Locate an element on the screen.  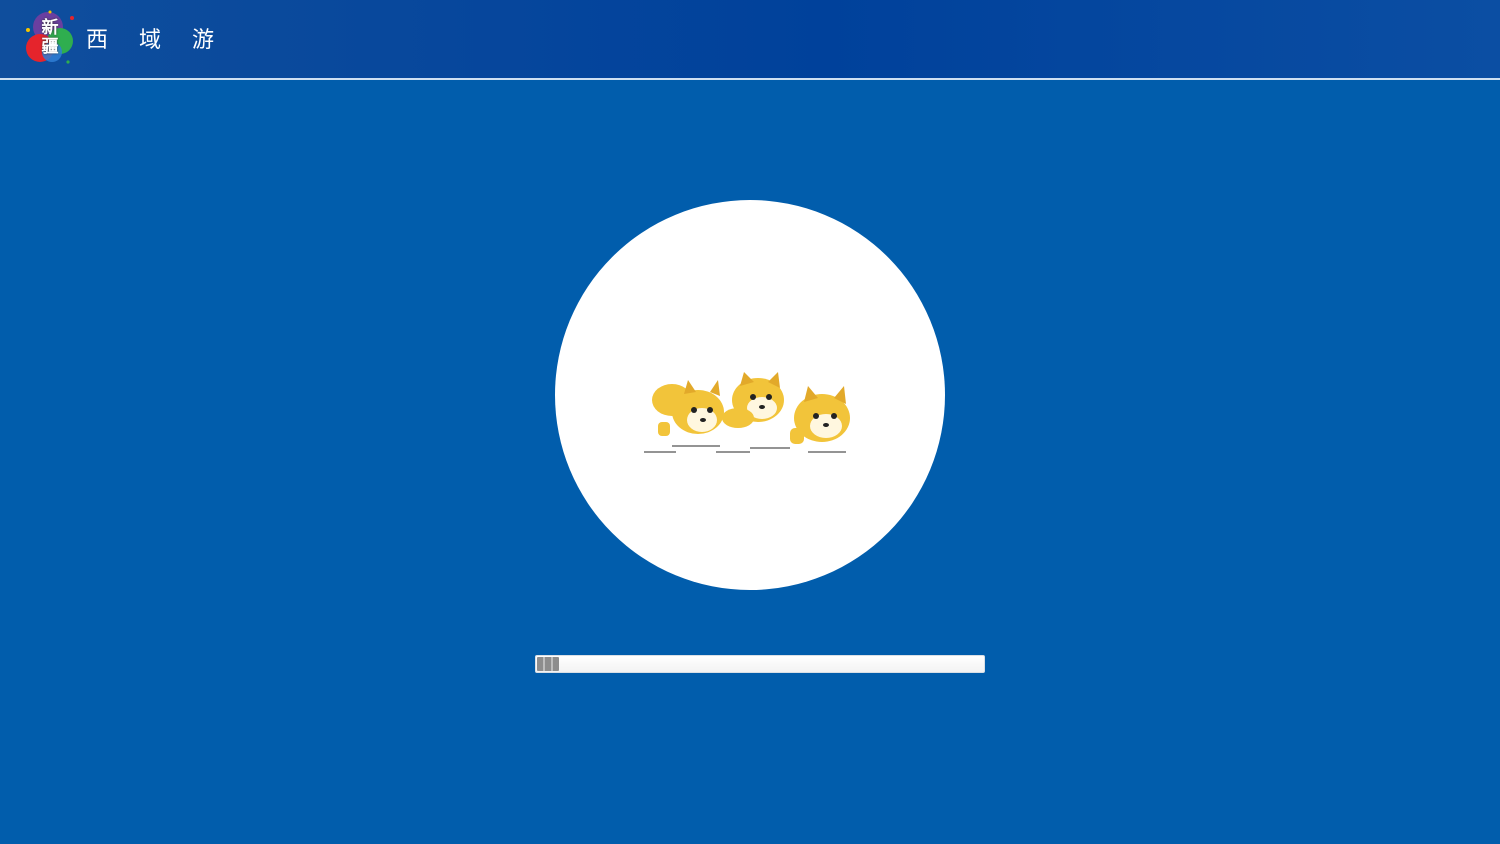
logo-char-bottom: 疆 is located at coordinates (50, 47).